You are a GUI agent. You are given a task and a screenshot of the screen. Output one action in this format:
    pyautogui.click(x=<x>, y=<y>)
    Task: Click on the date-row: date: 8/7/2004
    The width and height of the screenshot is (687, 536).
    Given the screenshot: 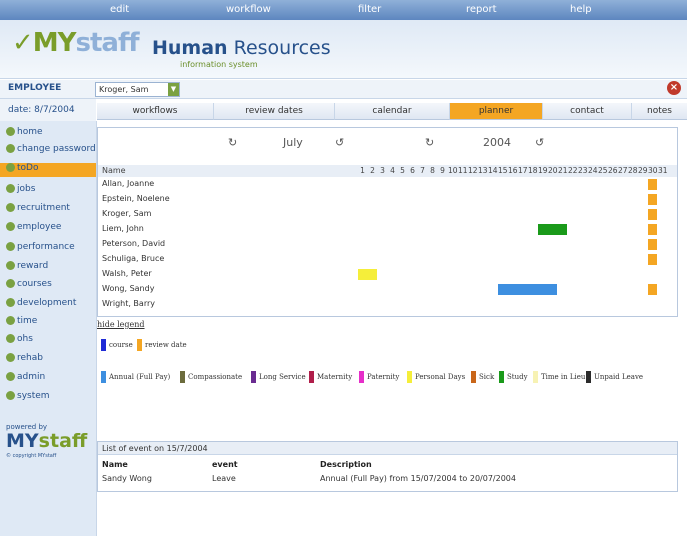 What is the action you would take?
    pyautogui.click(x=48, y=110)
    